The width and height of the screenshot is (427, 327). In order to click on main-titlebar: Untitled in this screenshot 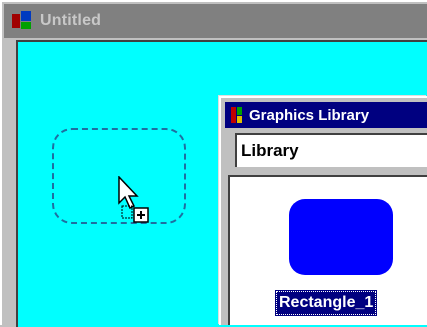, I will do `click(215, 21)`.